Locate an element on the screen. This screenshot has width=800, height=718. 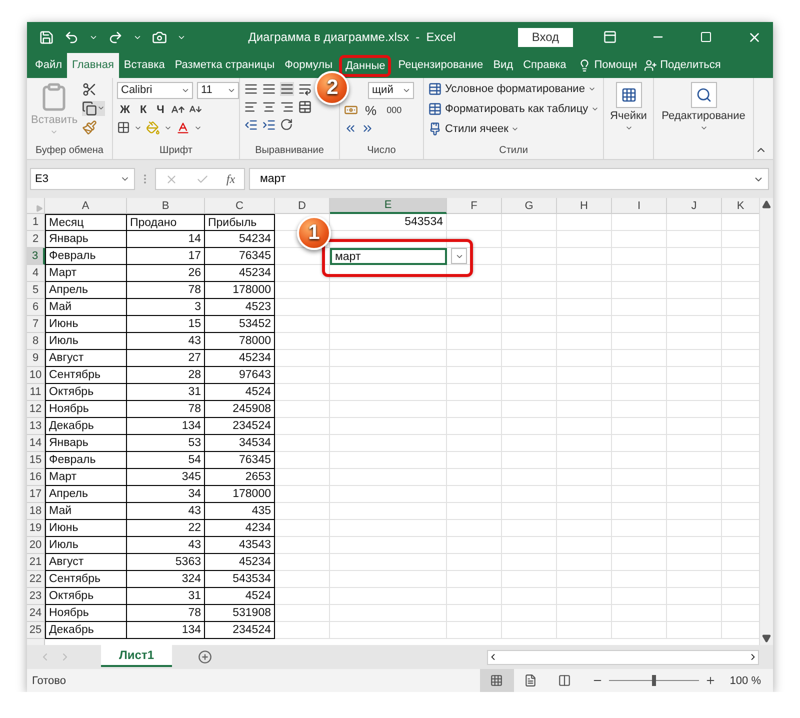
row-header: 20 is located at coordinates (36, 545).